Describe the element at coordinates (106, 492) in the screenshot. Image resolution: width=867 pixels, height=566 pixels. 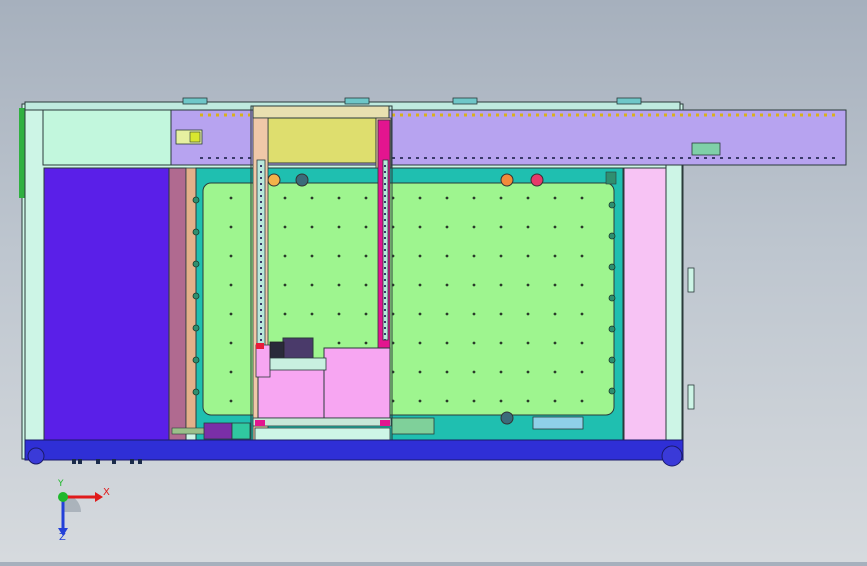
I see `triad-x-label: X` at that location.